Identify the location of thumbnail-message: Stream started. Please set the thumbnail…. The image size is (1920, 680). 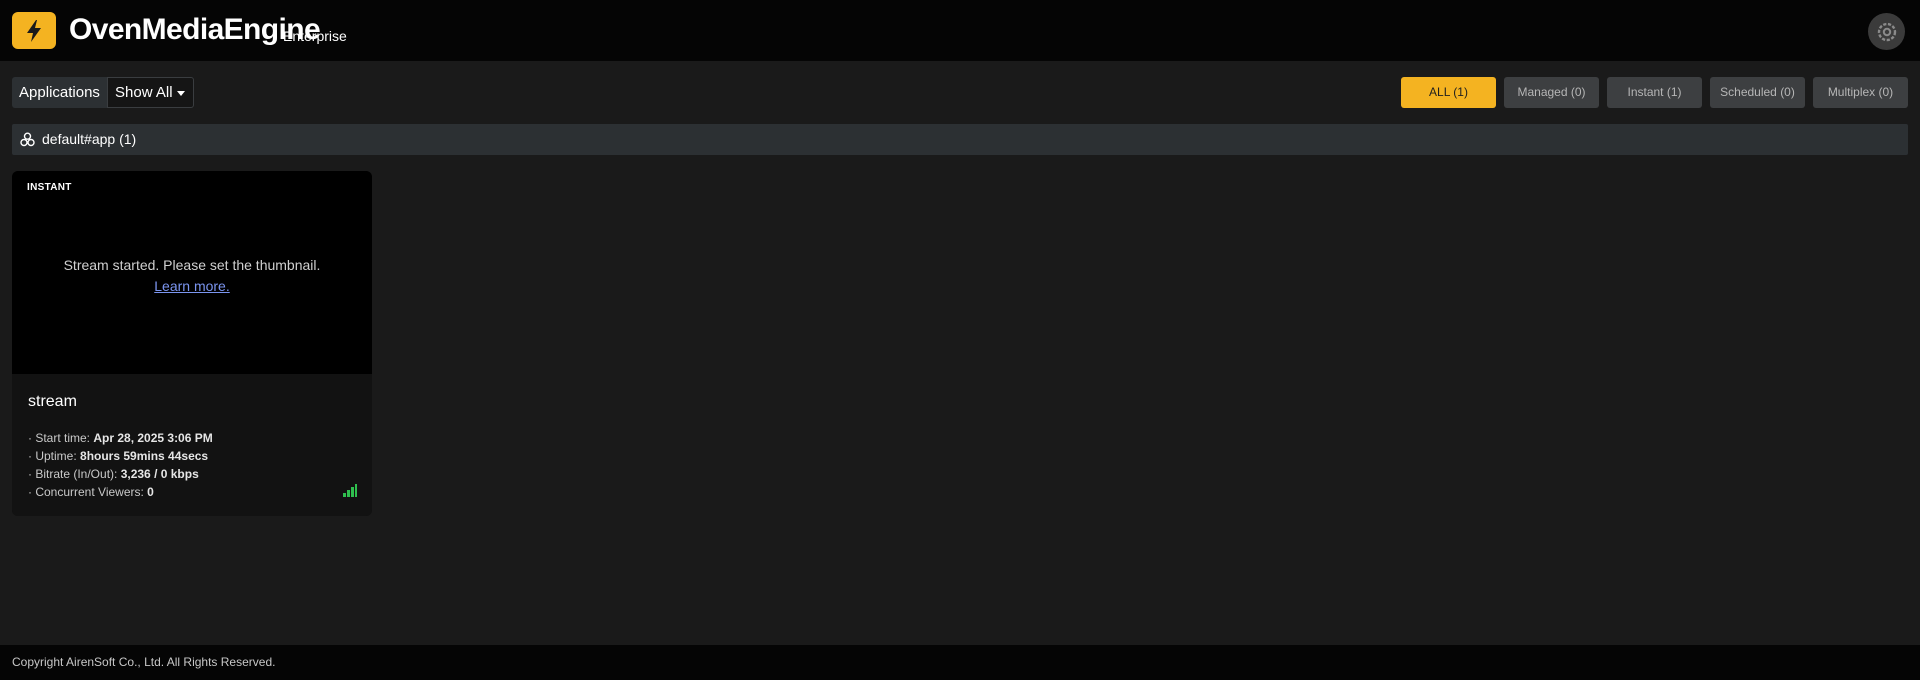
(192, 265).